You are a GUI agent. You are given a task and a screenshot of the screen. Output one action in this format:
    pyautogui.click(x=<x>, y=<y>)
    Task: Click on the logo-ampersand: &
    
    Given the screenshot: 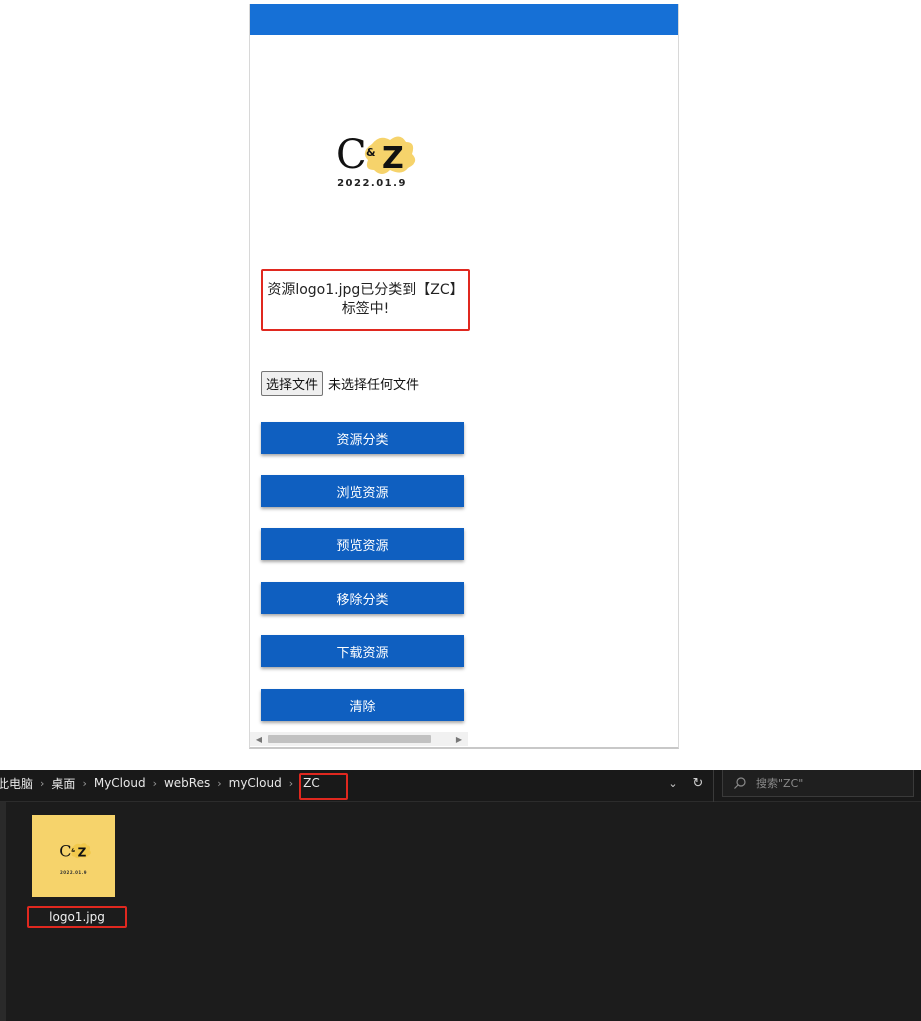 What is the action you would take?
    pyautogui.click(x=371, y=152)
    